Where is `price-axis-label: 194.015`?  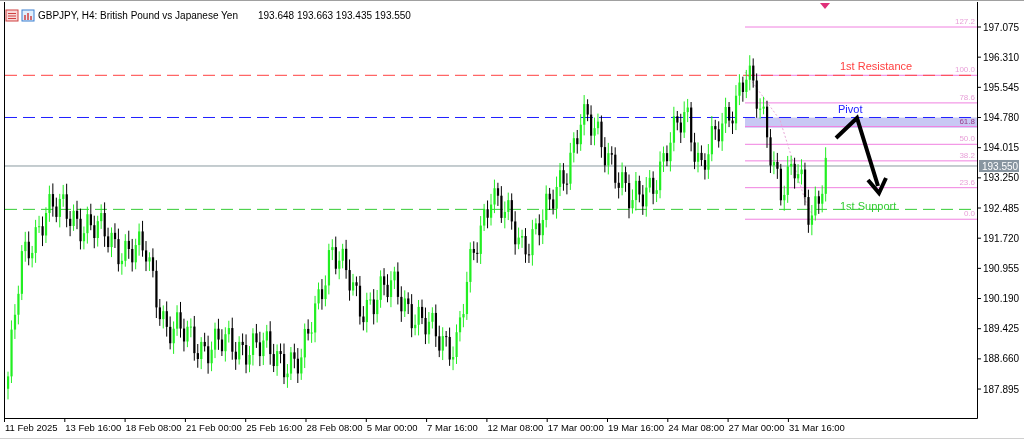 price-axis-label: 194.015 is located at coordinates (1001, 148).